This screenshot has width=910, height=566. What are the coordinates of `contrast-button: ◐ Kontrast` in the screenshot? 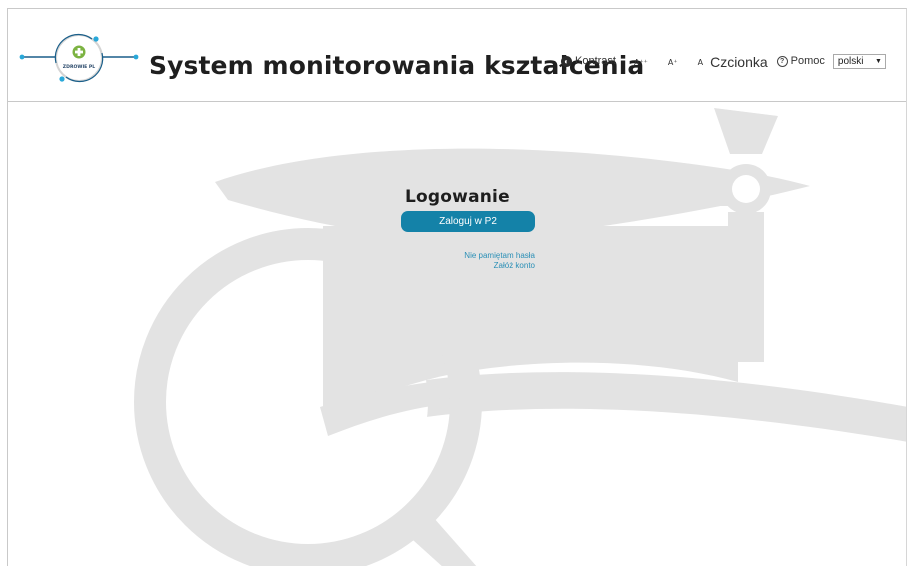 It's located at (588, 61).